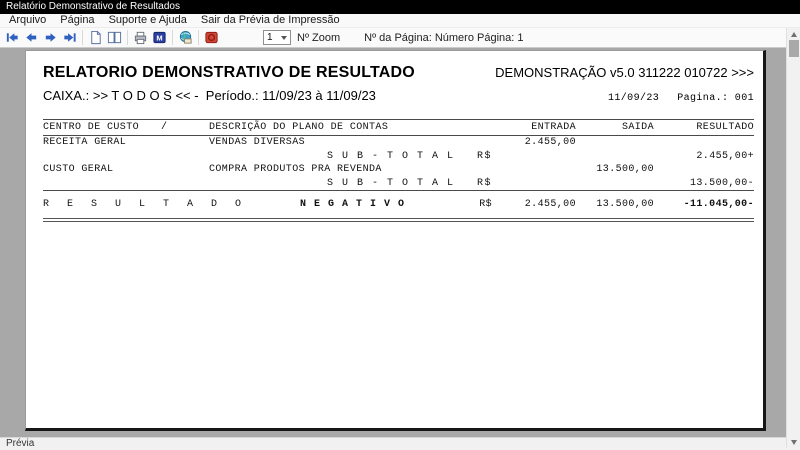 This screenshot has width=800, height=450. Describe the element at coordinates (319, 37) in the screenshot. I see `zoom-label: Nº Zoom` at that location.